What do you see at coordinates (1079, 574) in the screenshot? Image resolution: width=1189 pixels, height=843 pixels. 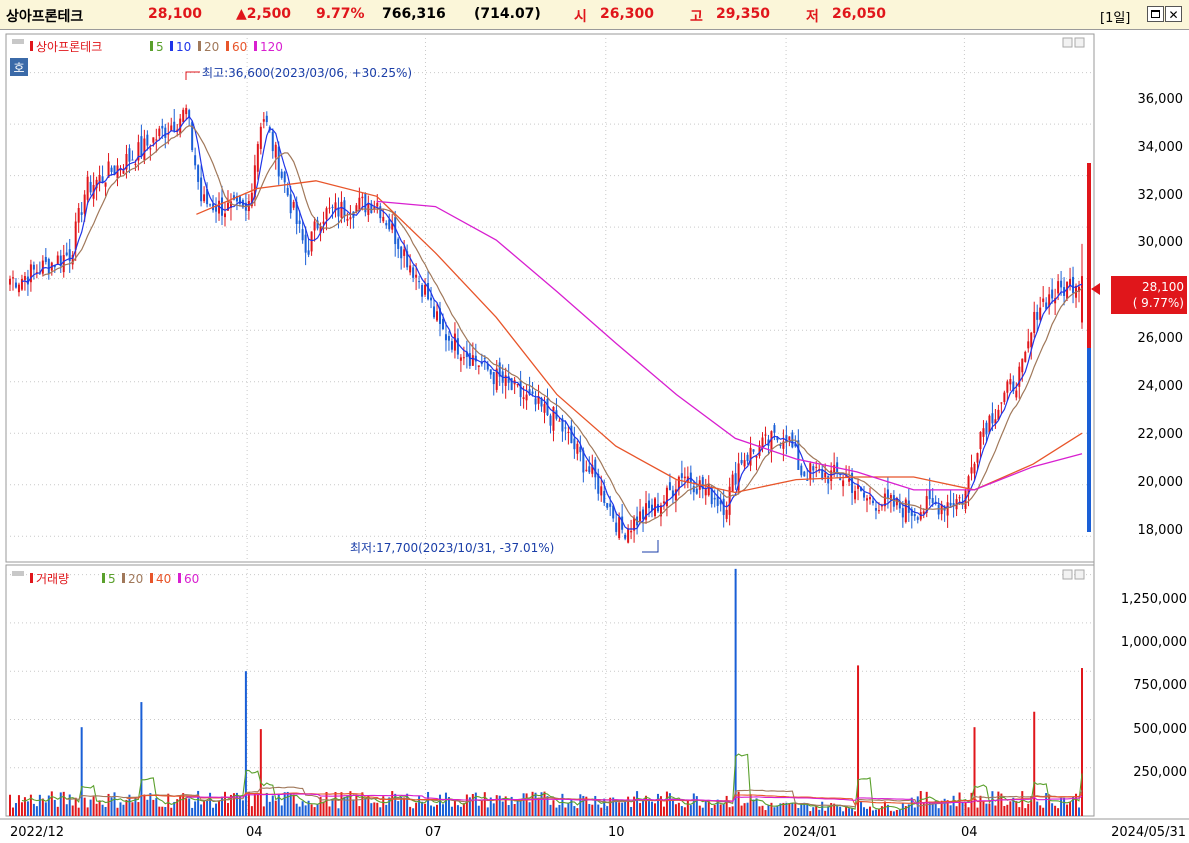 I see `volume-panel-close-icon` at bounding box center [1079, 574].